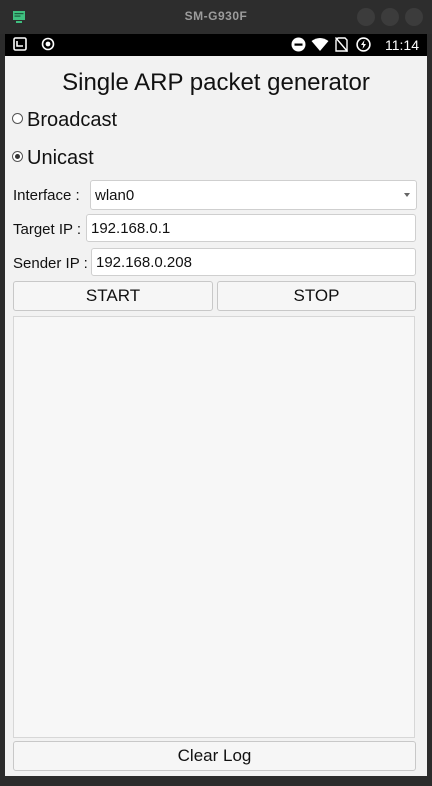 The width and height of the screenshot is (432, 786). What do you see at coordinates (341, 44) in the screenshot?
I see `no-sim-icon` at bounding box center [341, 44].